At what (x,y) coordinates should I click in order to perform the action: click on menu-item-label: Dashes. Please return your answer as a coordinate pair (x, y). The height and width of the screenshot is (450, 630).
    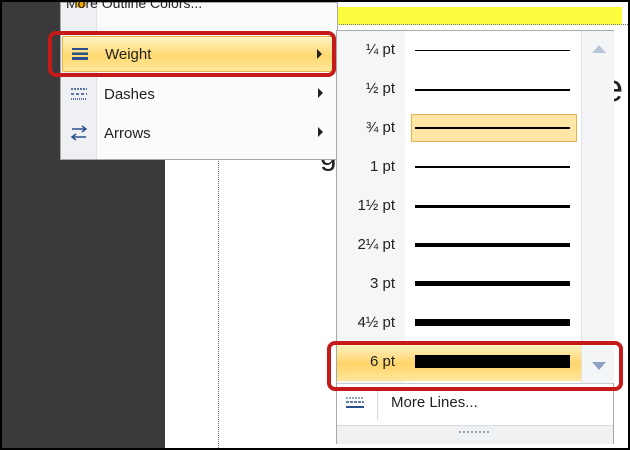
    Looking at the image, I should click on (129, 94).